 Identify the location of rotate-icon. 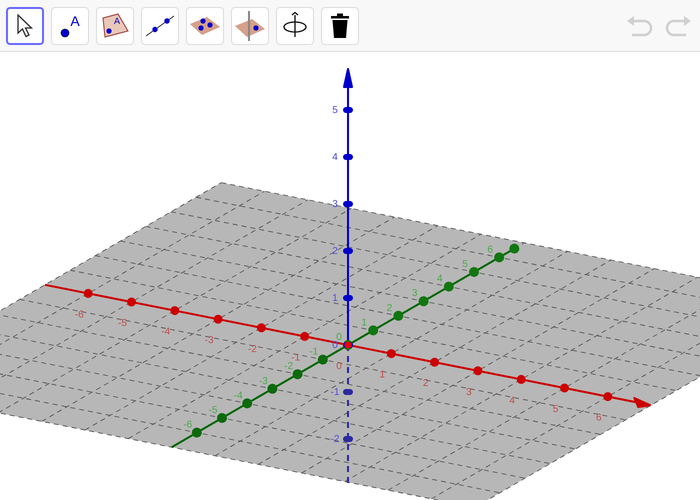
(295, 26).